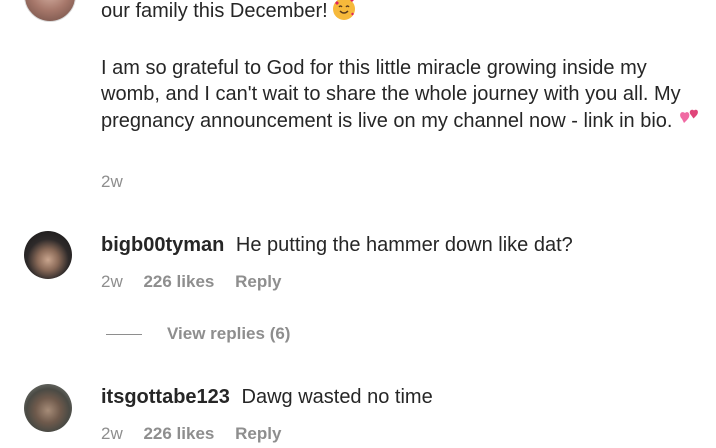  What do you see at coordinates (337, 397) in the screenshot?
I see `comment-text: Dawg wasted no time` at bounding box center [337, 397].